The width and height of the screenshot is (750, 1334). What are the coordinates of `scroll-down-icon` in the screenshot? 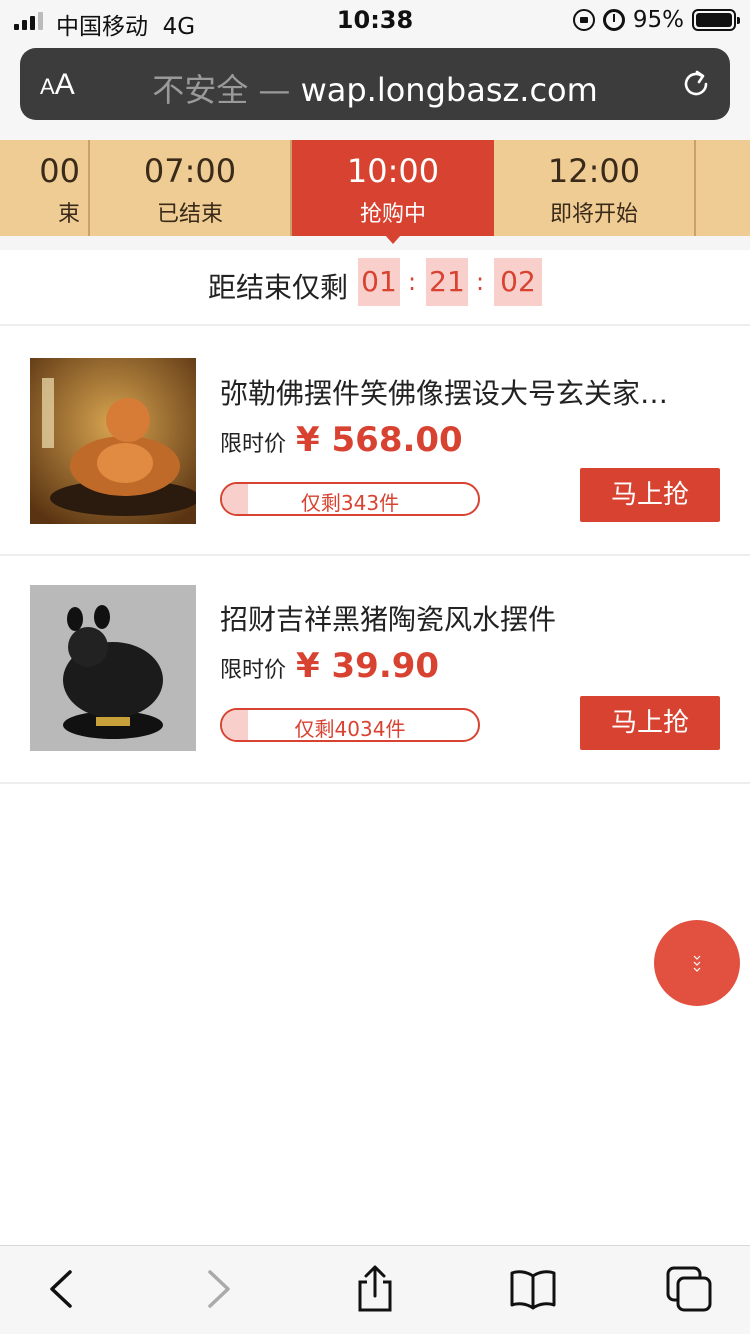 It's located at (697, 963).